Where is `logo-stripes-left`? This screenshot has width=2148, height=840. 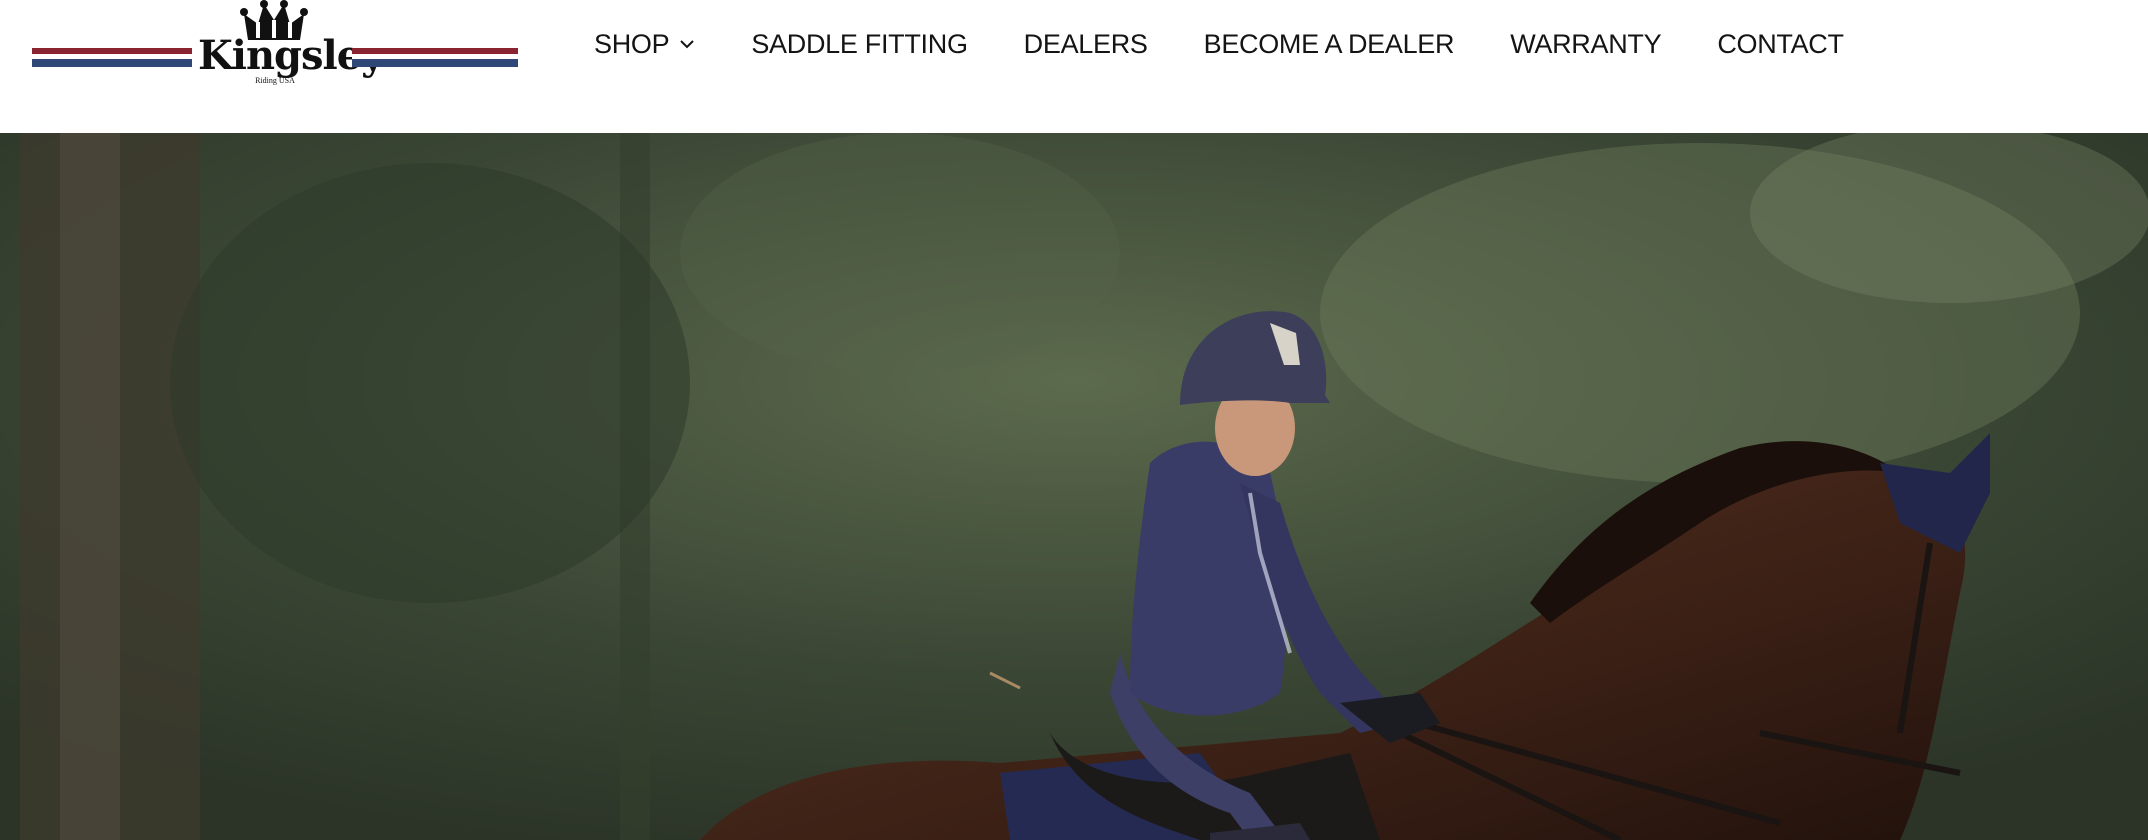 logo-stripes-left is located at coordinates (112, 60).